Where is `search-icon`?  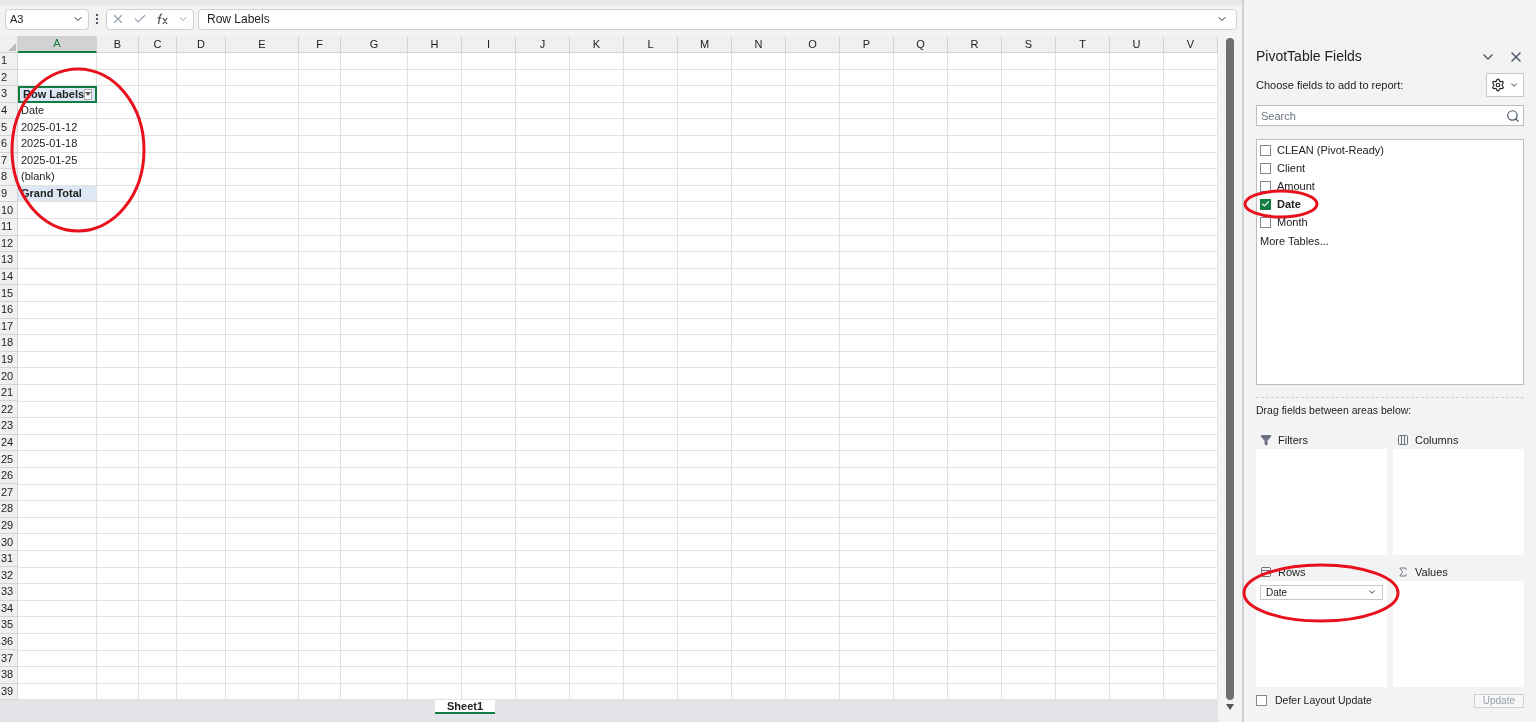
search-icon is located at coordinates (1513, 116).